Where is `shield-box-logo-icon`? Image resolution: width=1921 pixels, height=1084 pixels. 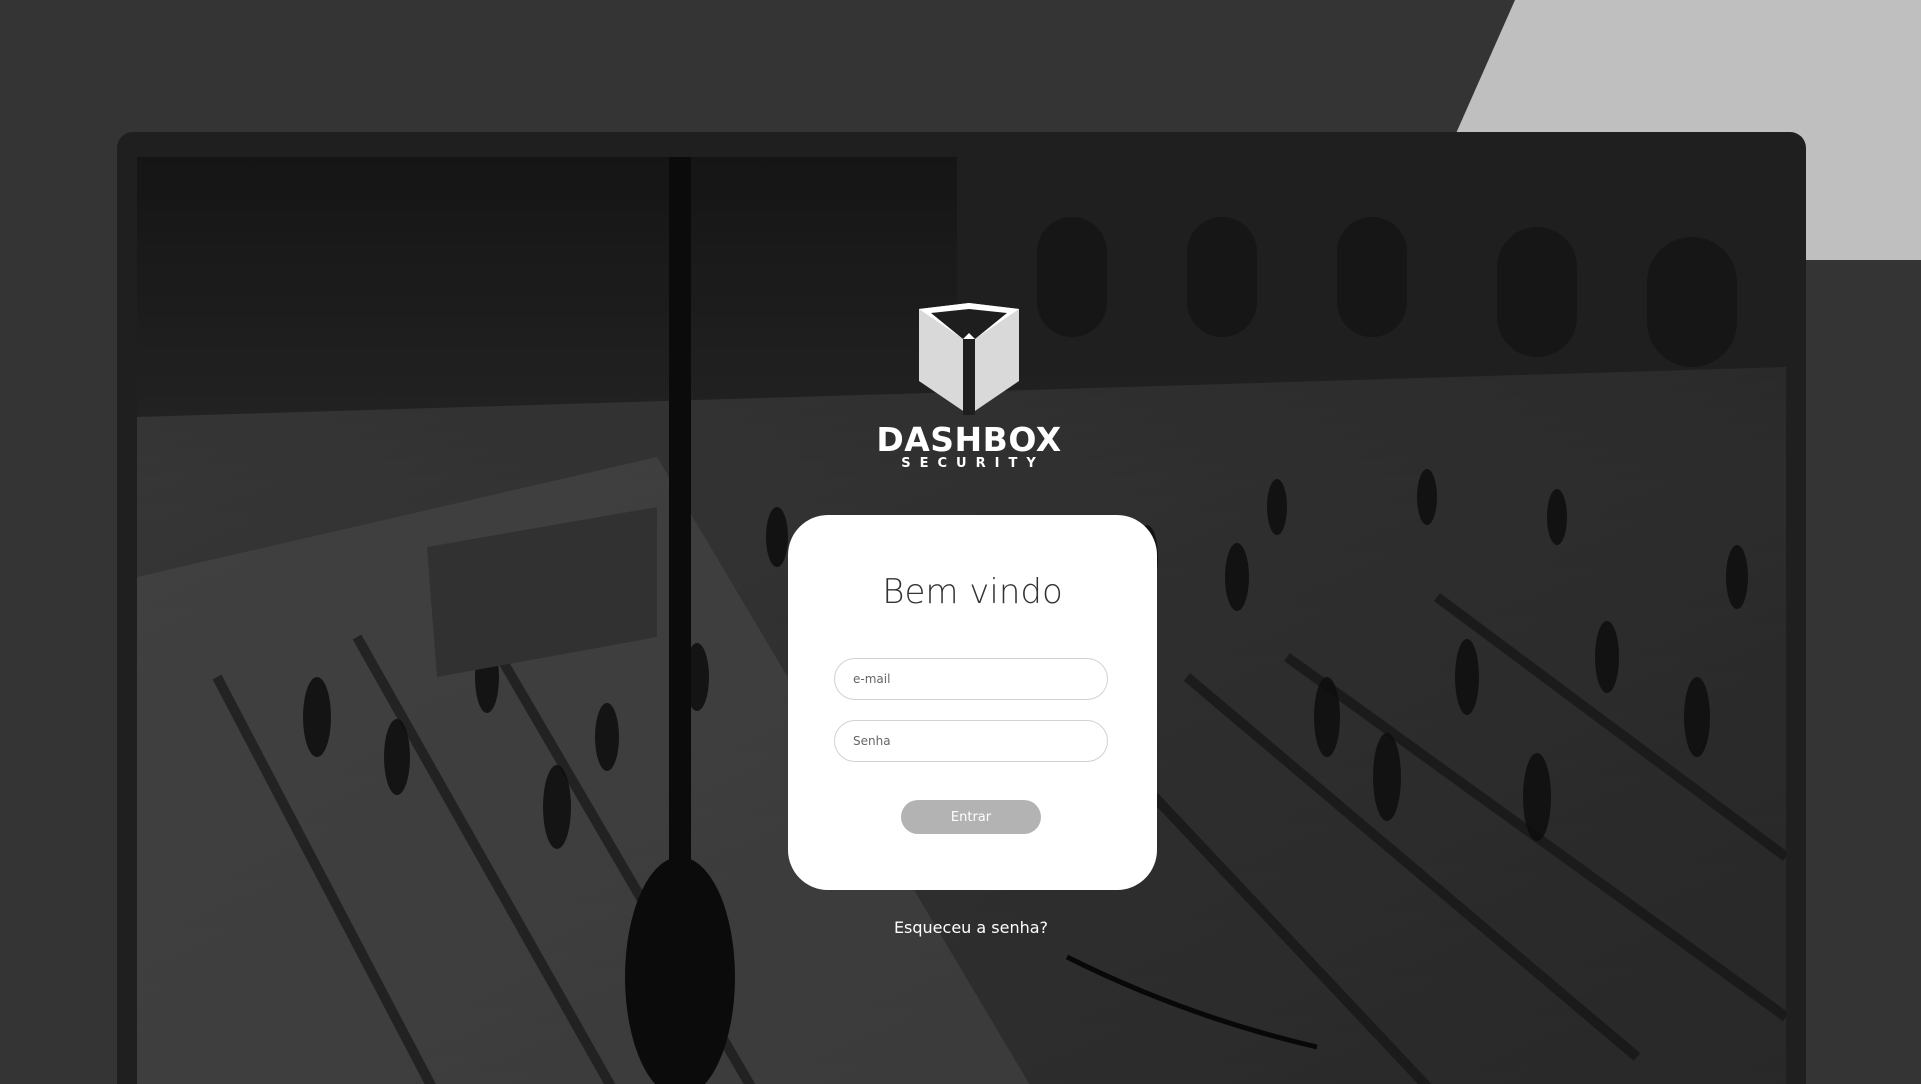 shield-box-logo-icon is located at coordinates (969, 359).